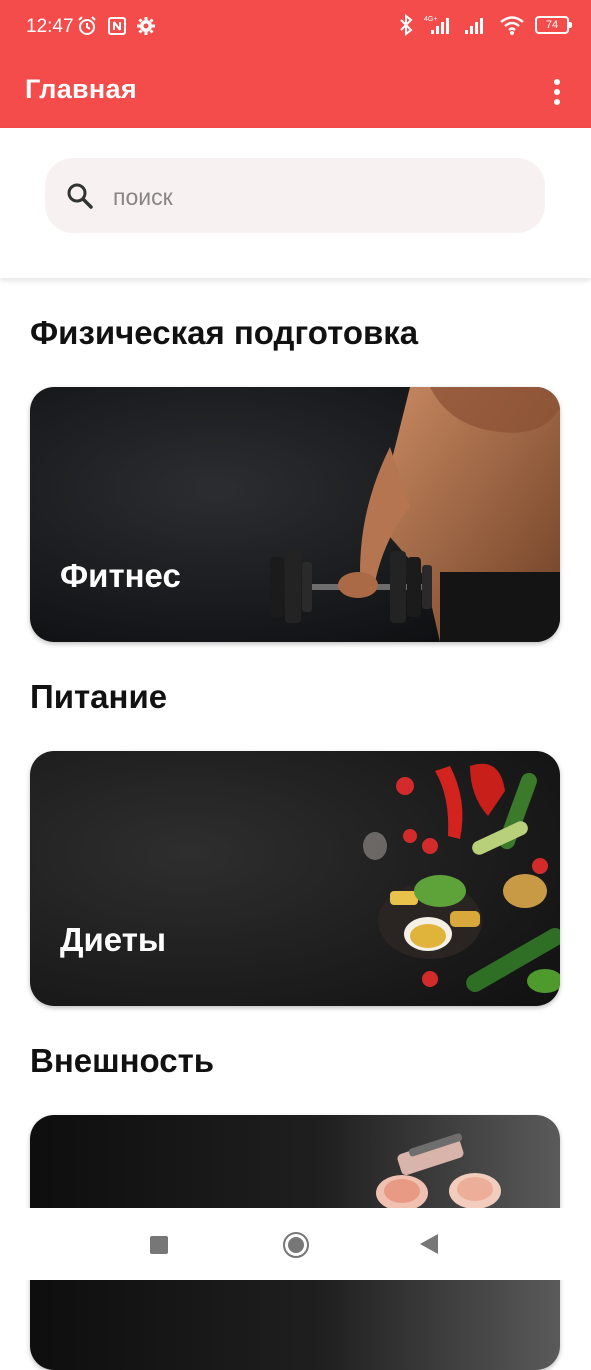 The image size is (591, 1370). I want to click on search-box, so click(295, 195).